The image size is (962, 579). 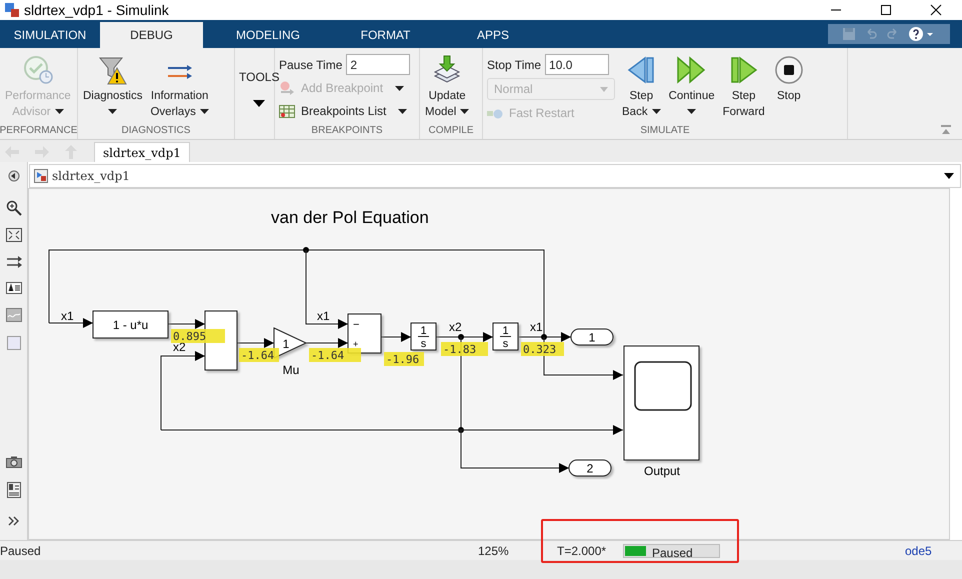 What do you see at coordinates (13, 490) in the screenshot?
I see `property-inspector-icon` at bounding box center [13, 490].